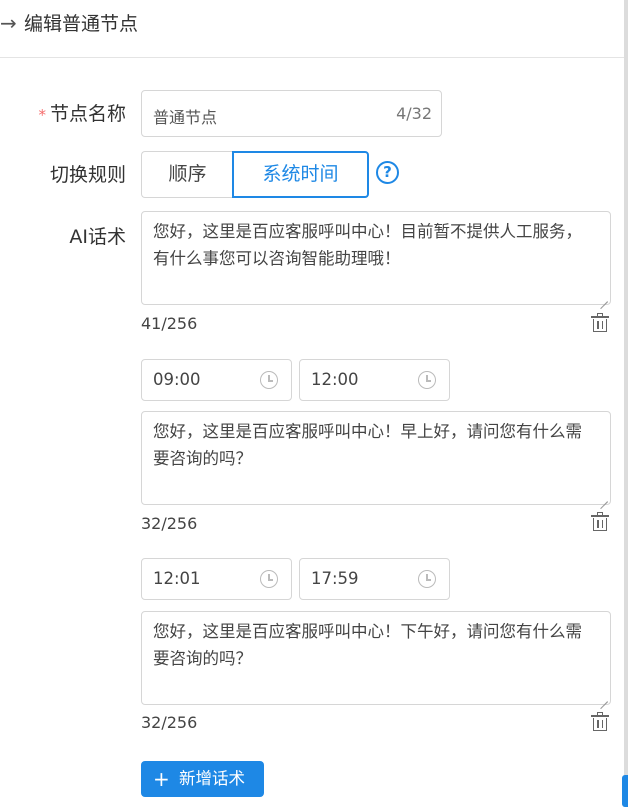  I want to click on slot-1-textarea: 您好，这里是百应客服呼叫中心！早上好，请问您有什么需要咨询的吗？, so click(376, 458).